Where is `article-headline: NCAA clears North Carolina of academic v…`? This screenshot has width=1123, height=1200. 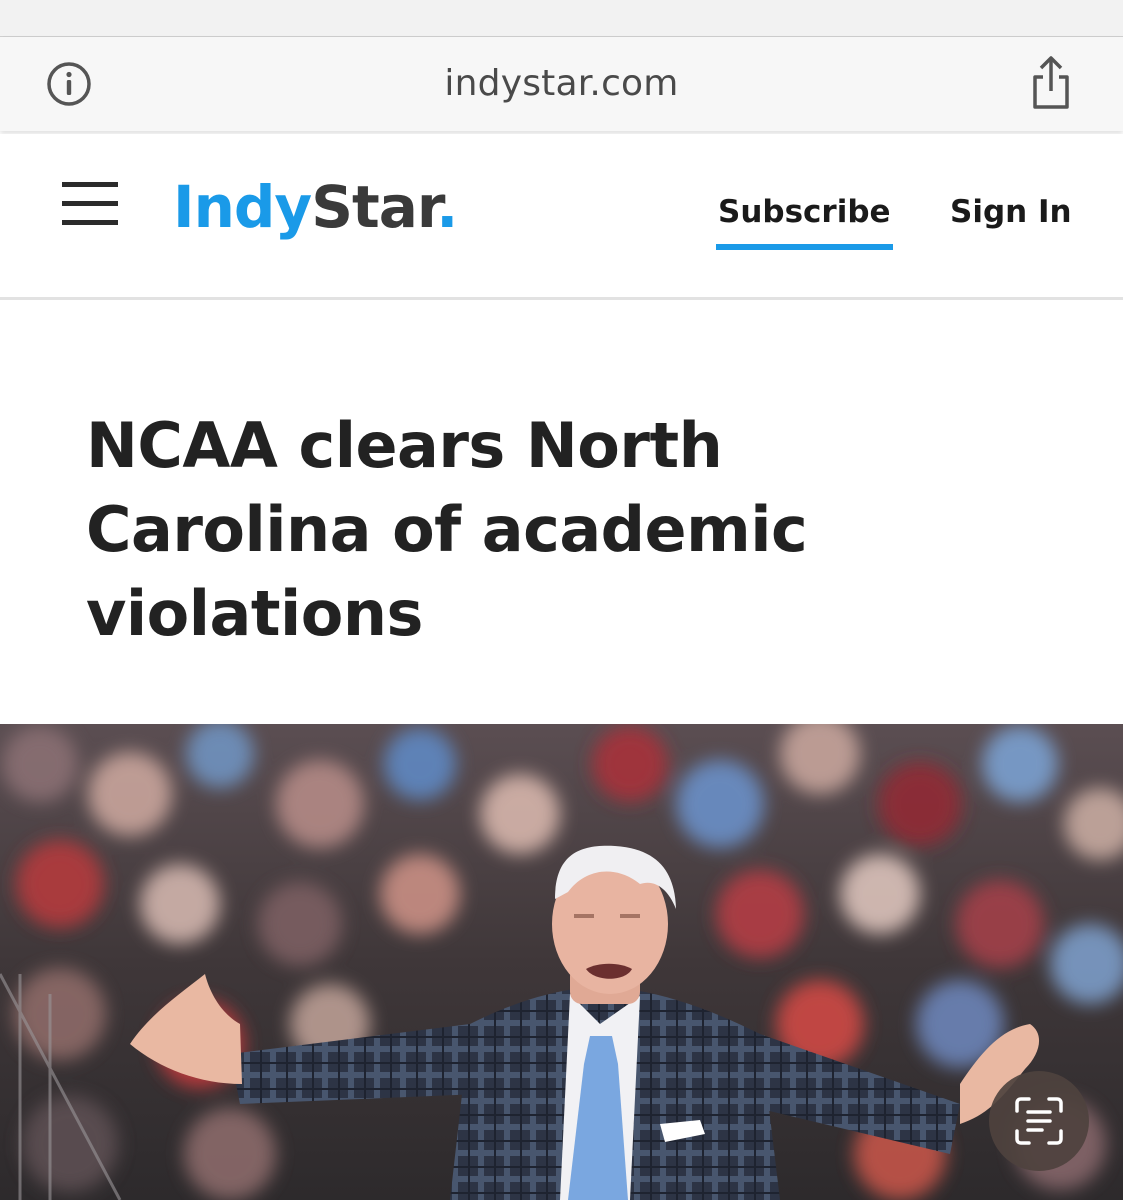 article-headline: NCAA clears North Carolina of academic v… is located at coordinates (447, 529).